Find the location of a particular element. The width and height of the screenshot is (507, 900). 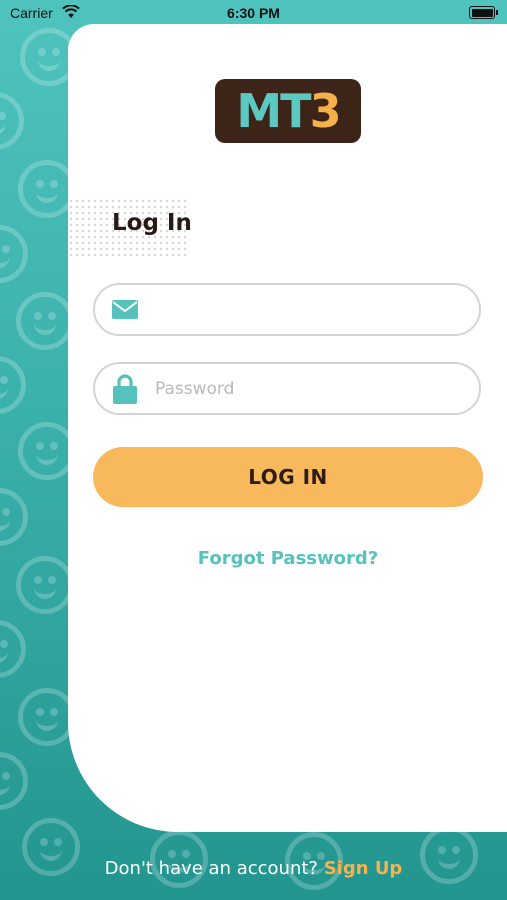

lock-icon is located at coordinates (125, 388).